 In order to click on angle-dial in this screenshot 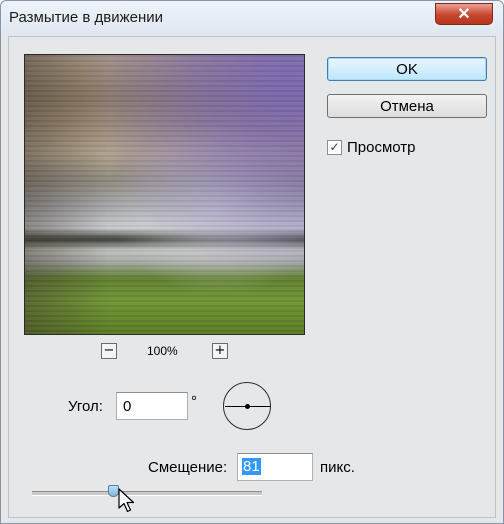, I will do `click(247, 406)`.